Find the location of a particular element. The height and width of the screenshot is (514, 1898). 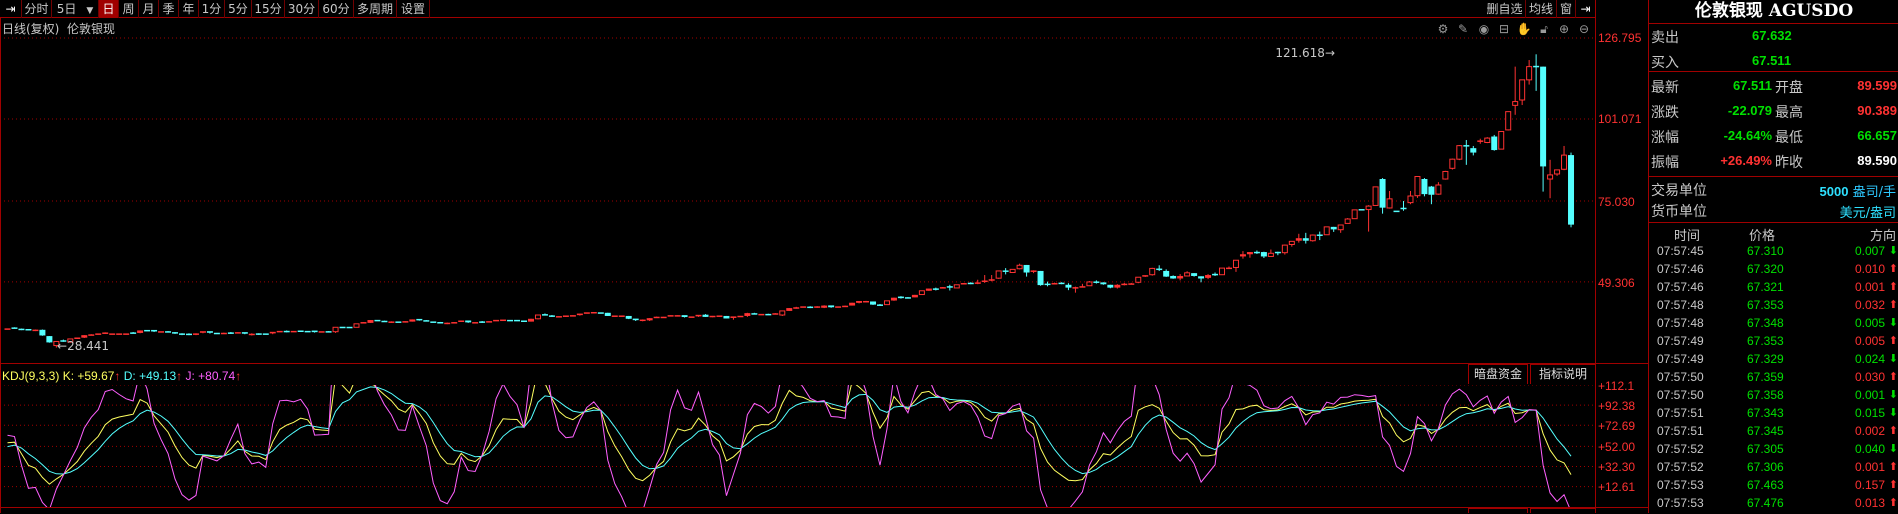

trade-price: 67.305 is located at coordinates (1765, 449).